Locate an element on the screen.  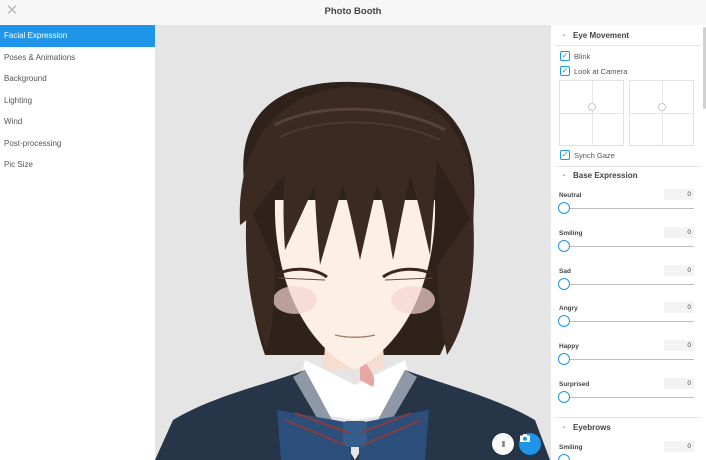
surprised-slider: Surprised 0 is located at coordinates (626, 397).